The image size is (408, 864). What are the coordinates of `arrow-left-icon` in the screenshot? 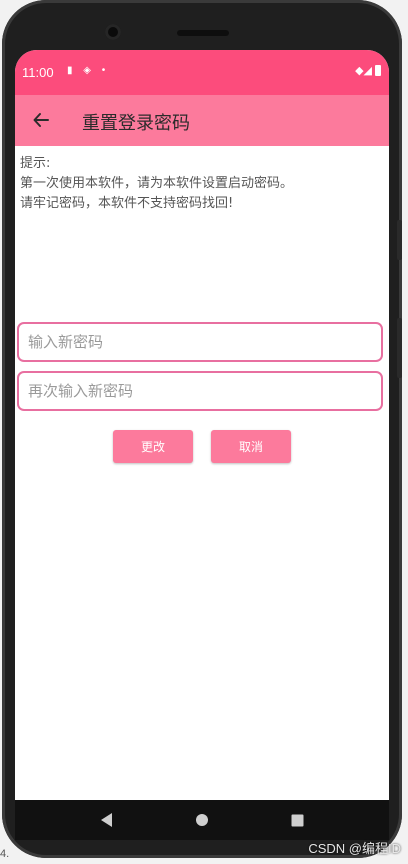 It's located at (41, 120).